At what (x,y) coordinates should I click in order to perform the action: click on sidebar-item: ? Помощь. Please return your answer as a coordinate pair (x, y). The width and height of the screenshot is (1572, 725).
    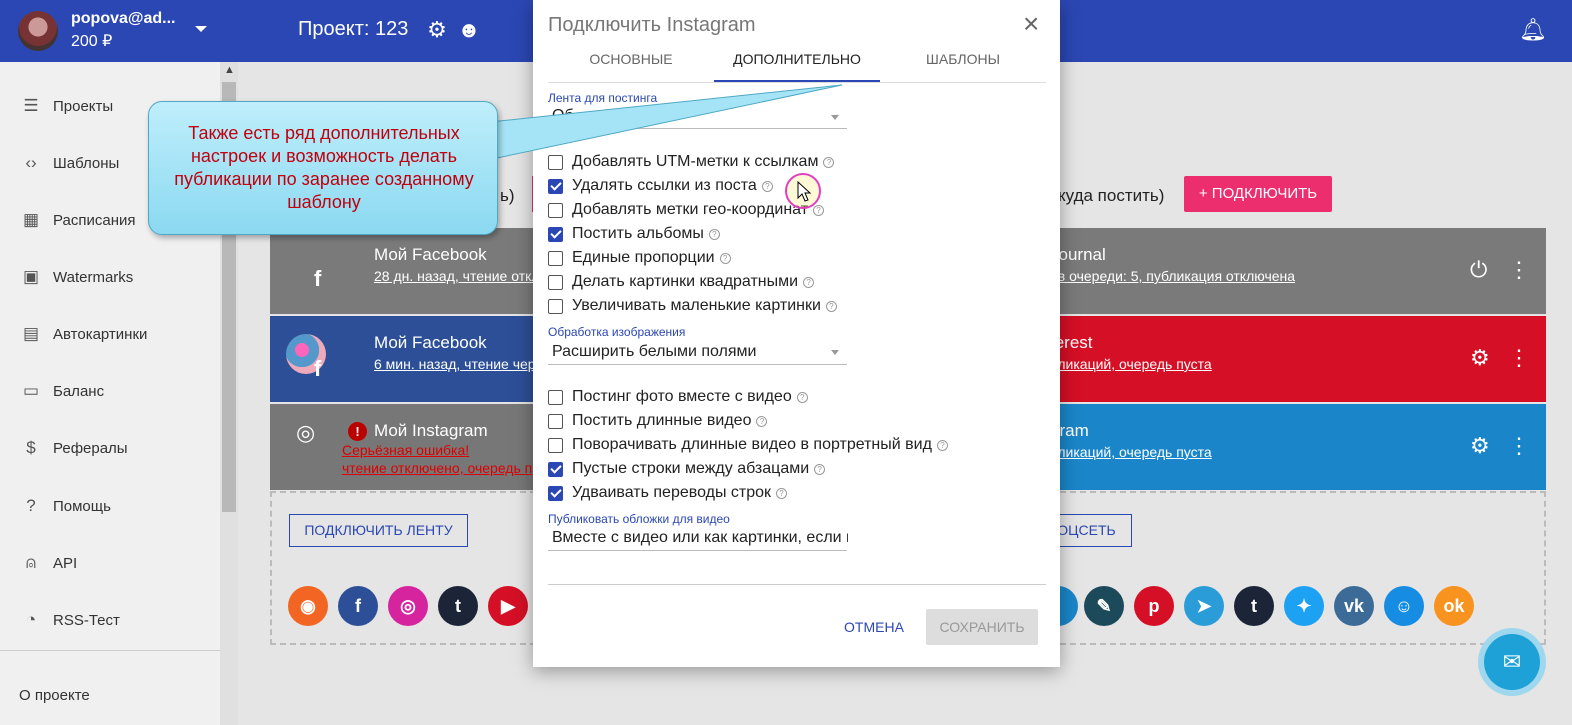
    Looking at the image, I should click on (110, 506).